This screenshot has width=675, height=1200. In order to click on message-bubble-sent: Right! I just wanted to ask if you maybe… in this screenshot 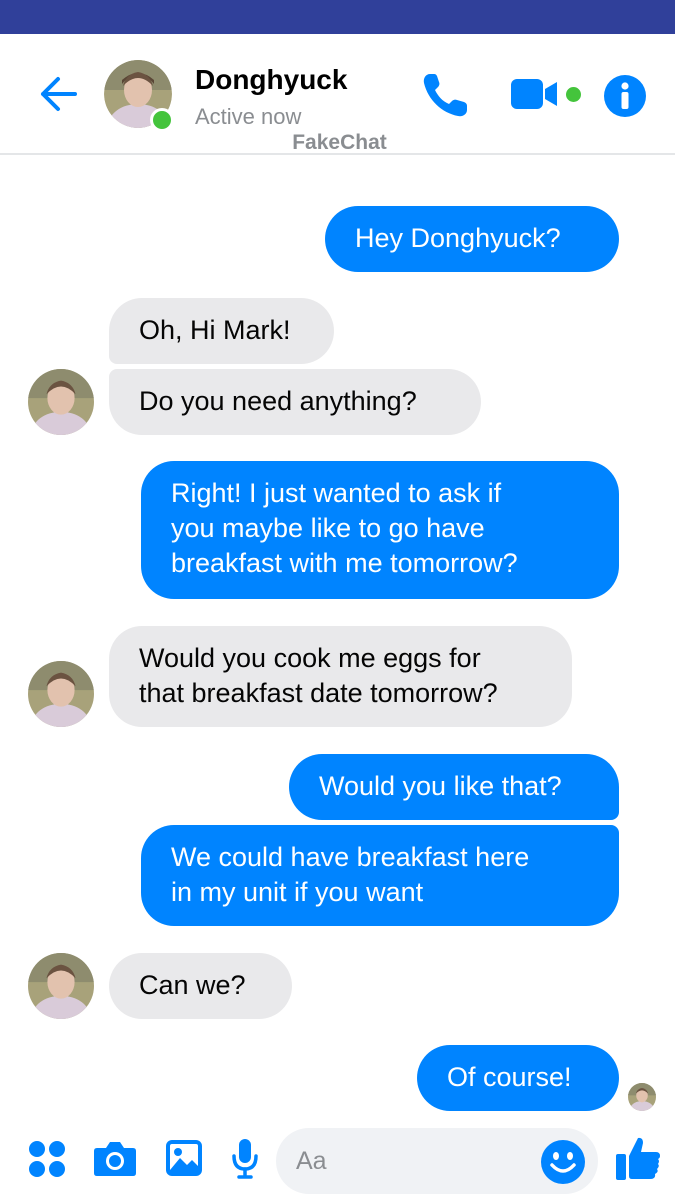, I will do `click(380, 530)`.